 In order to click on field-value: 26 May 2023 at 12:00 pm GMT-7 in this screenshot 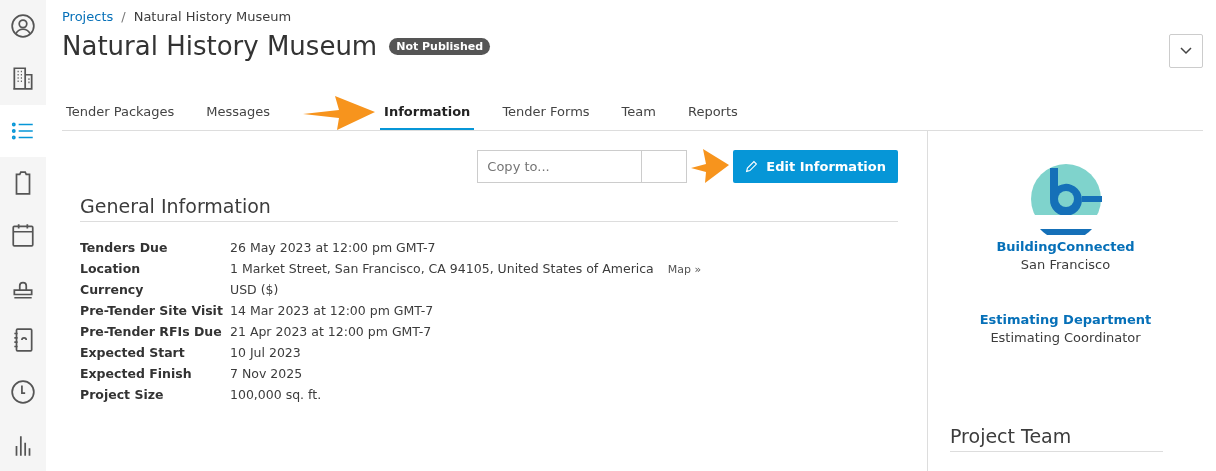, I will do `click(333, 247)`.